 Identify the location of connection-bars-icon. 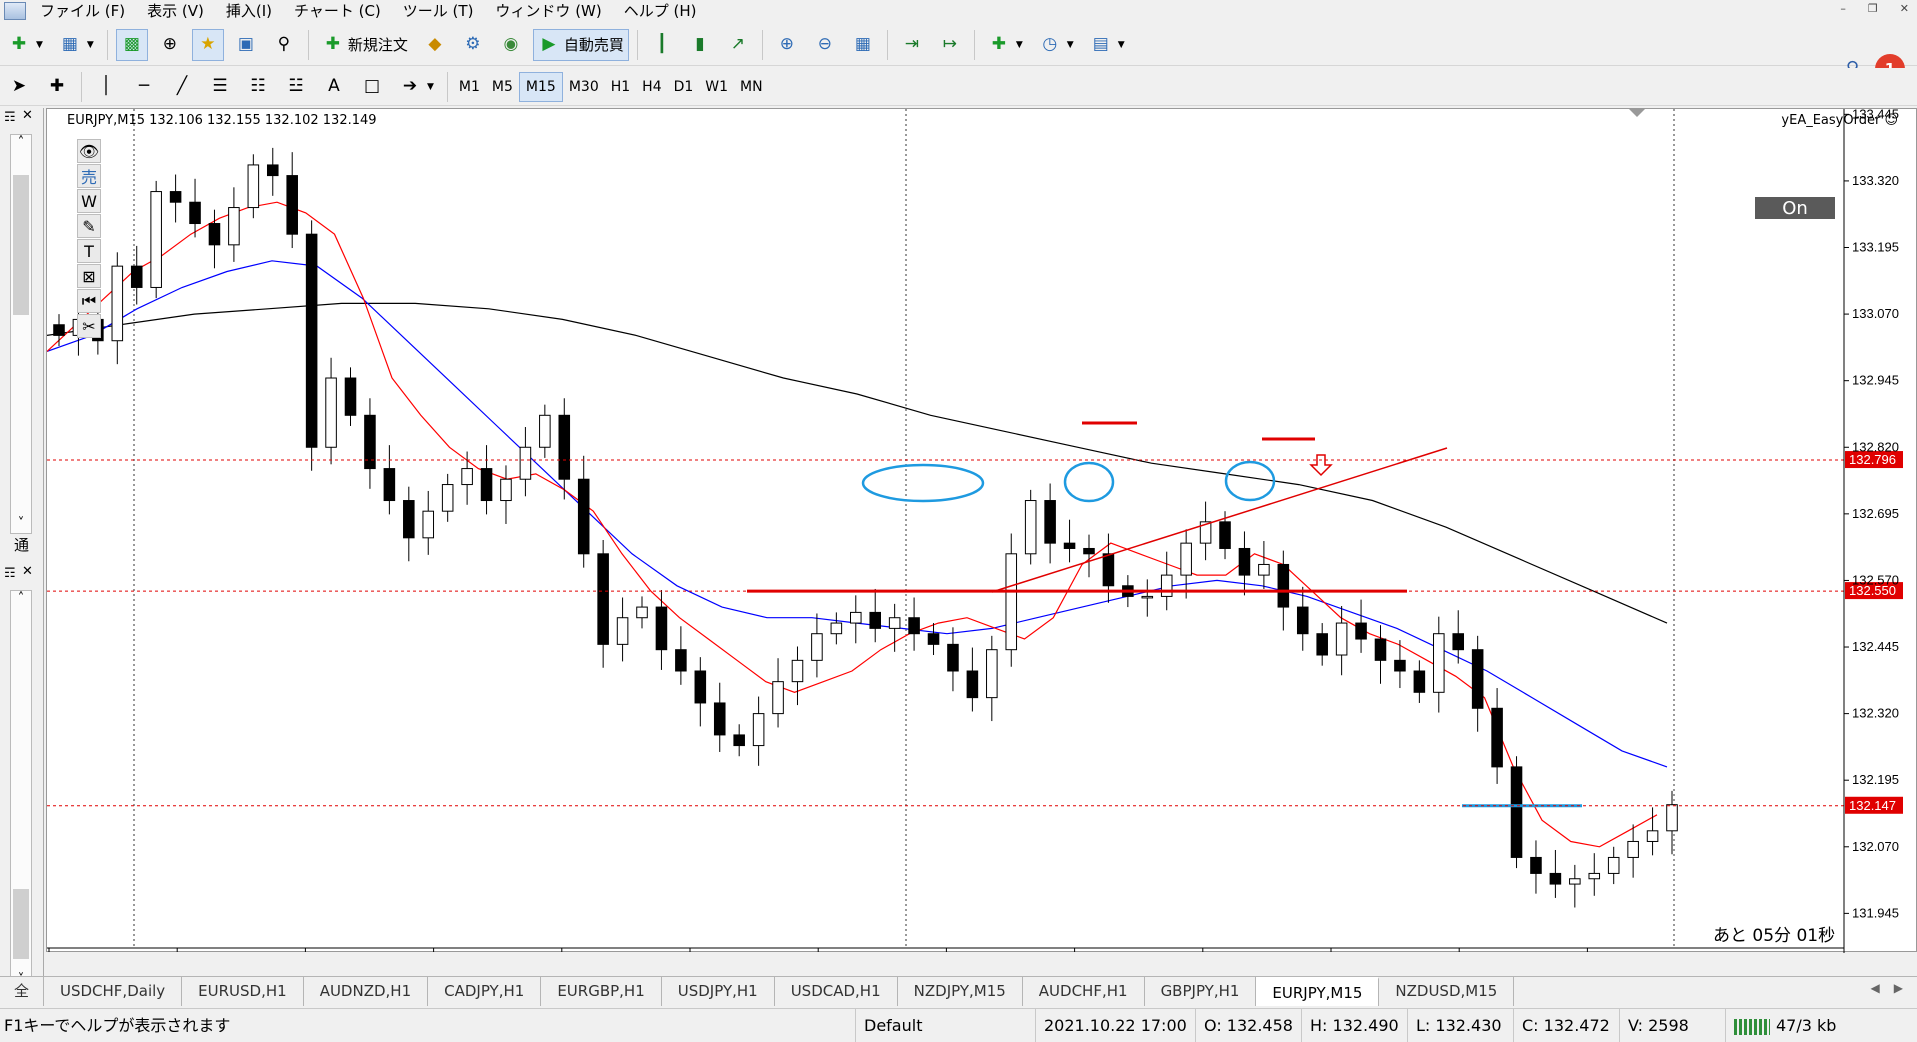
(1752, 1026).